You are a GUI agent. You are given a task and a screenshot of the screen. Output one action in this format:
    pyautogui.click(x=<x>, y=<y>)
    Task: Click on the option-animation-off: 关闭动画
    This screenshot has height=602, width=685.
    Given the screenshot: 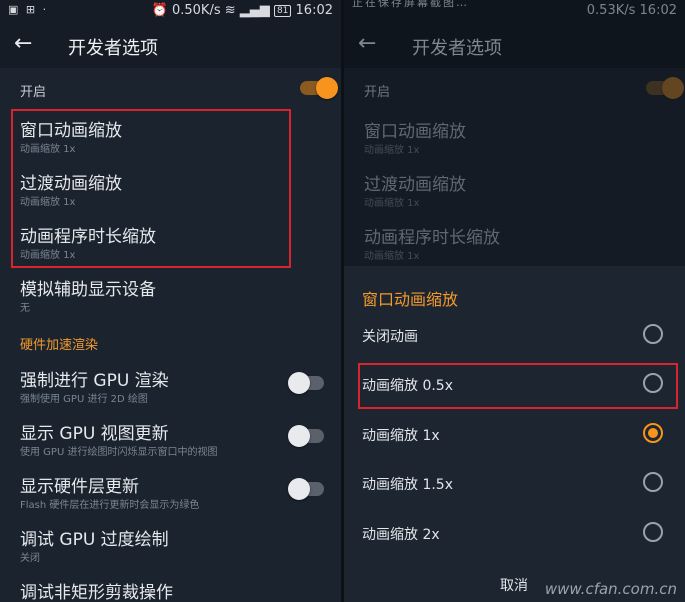 What is the action you would take?
    pyautogui.click(x=514, y=336)
    